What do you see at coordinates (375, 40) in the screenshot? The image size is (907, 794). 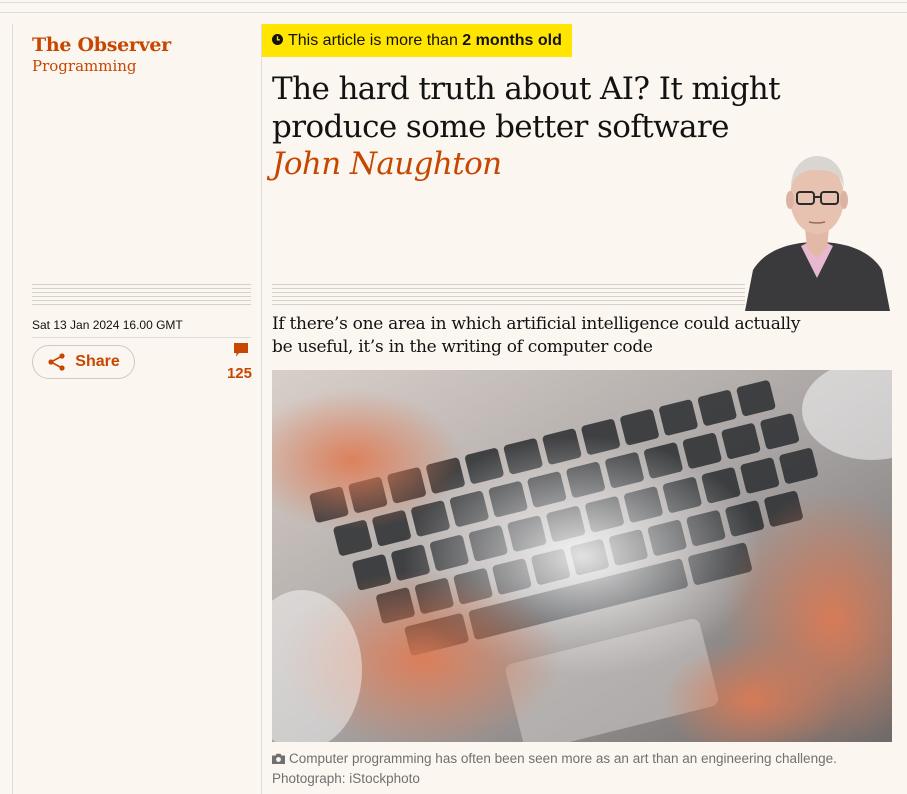 I see `age-notice-prefix: This article is more than` at bounding box center [375, 40].